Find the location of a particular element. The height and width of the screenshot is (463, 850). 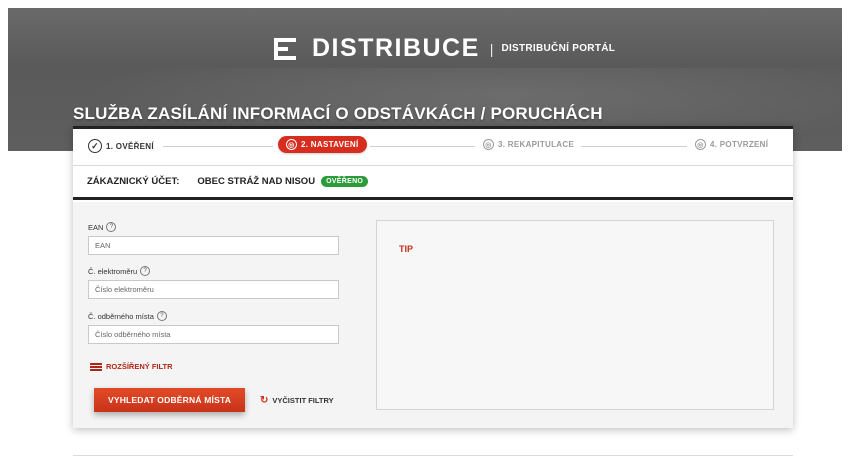

consumption-place-input is located at coordinates (213, 334).